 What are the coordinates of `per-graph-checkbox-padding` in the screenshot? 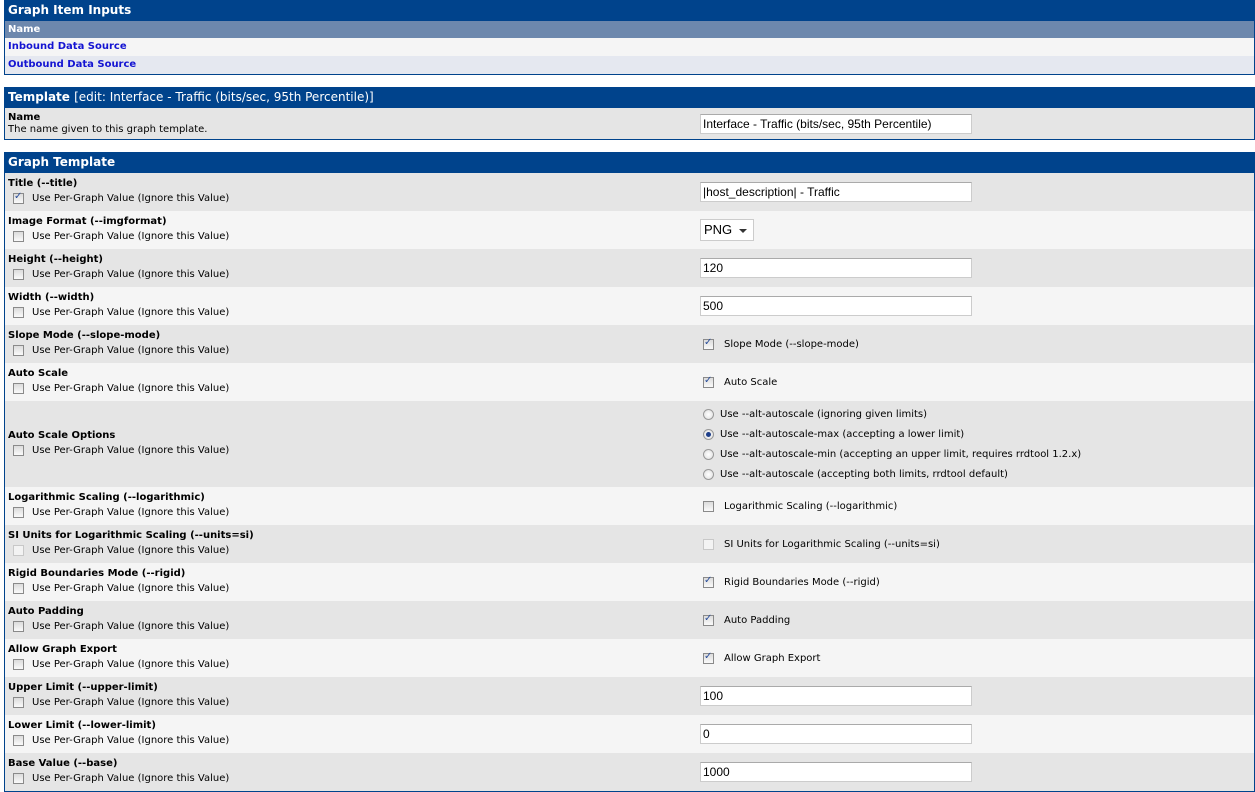 It's located at (18, 626).